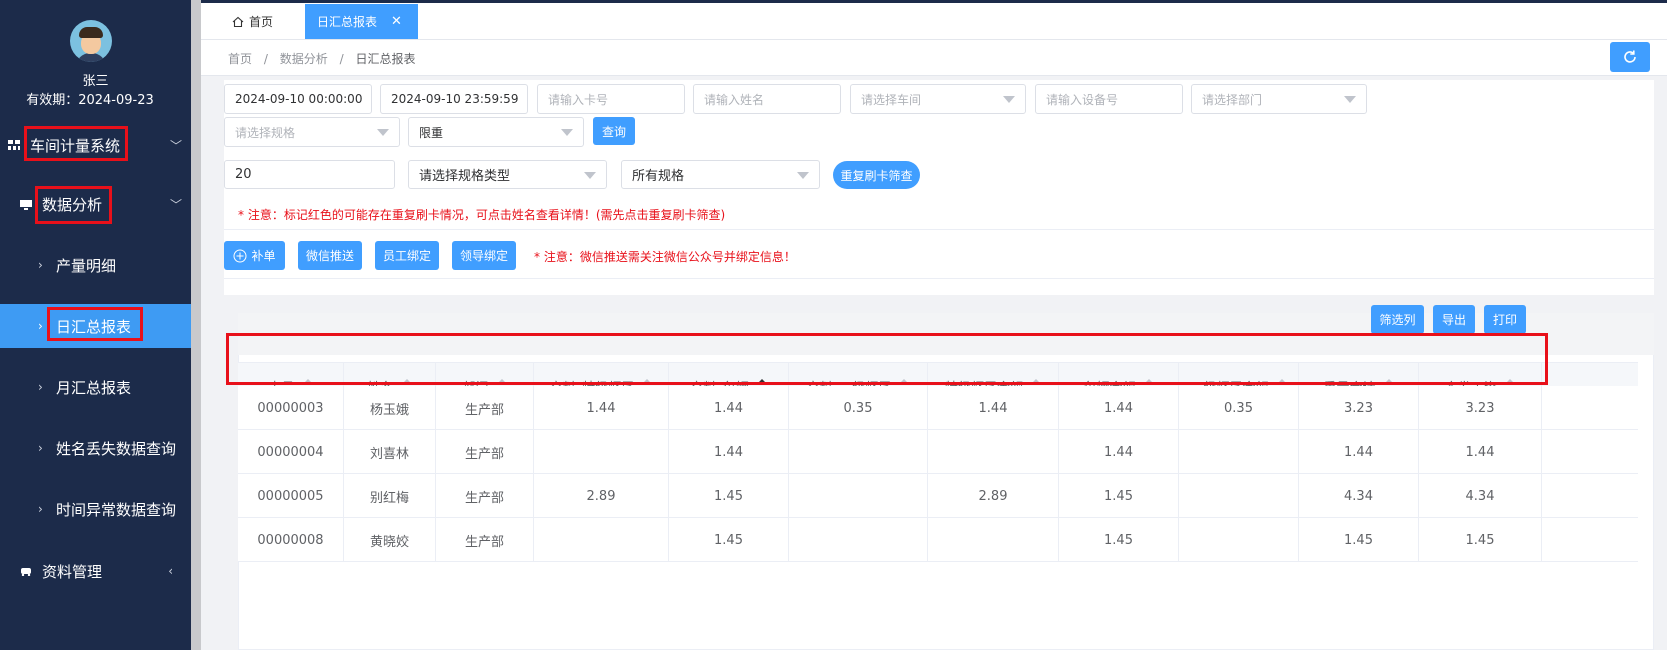 Image resolution: width=1667 pixels, height=650 pixels. Describe the element at coordinates (431, 132) in the screenshot. I see `limit-select-value: 限重` at that location.